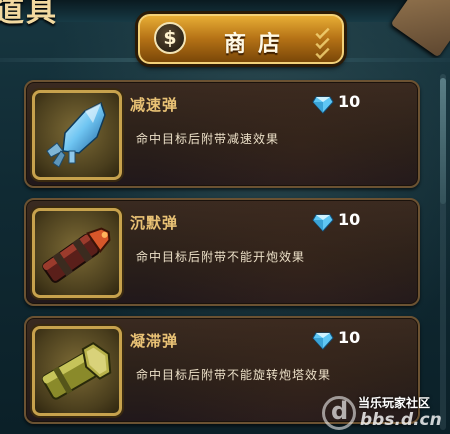  I want to click on shop-button: $ 商店, so click(241, 39).